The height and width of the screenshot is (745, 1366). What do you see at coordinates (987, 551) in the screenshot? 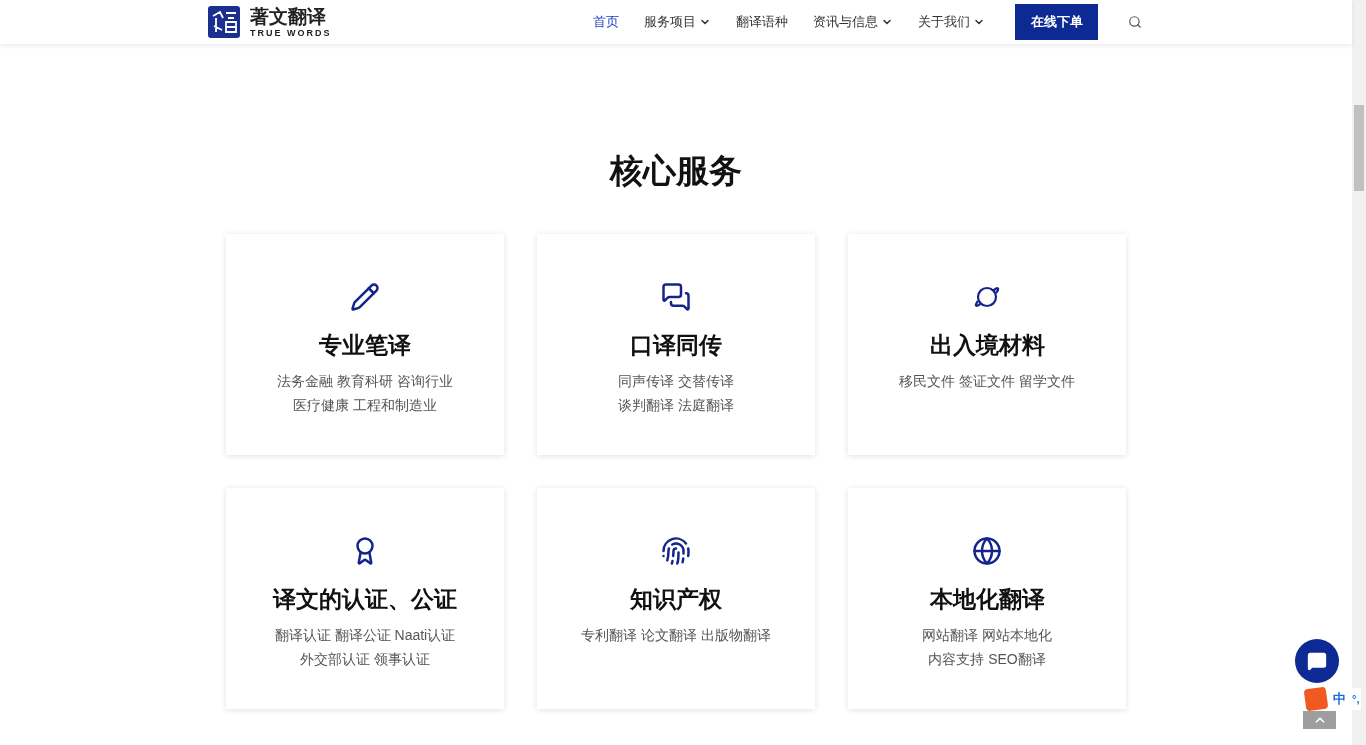
I see `globe-icon` at bounding box center [987, 551].